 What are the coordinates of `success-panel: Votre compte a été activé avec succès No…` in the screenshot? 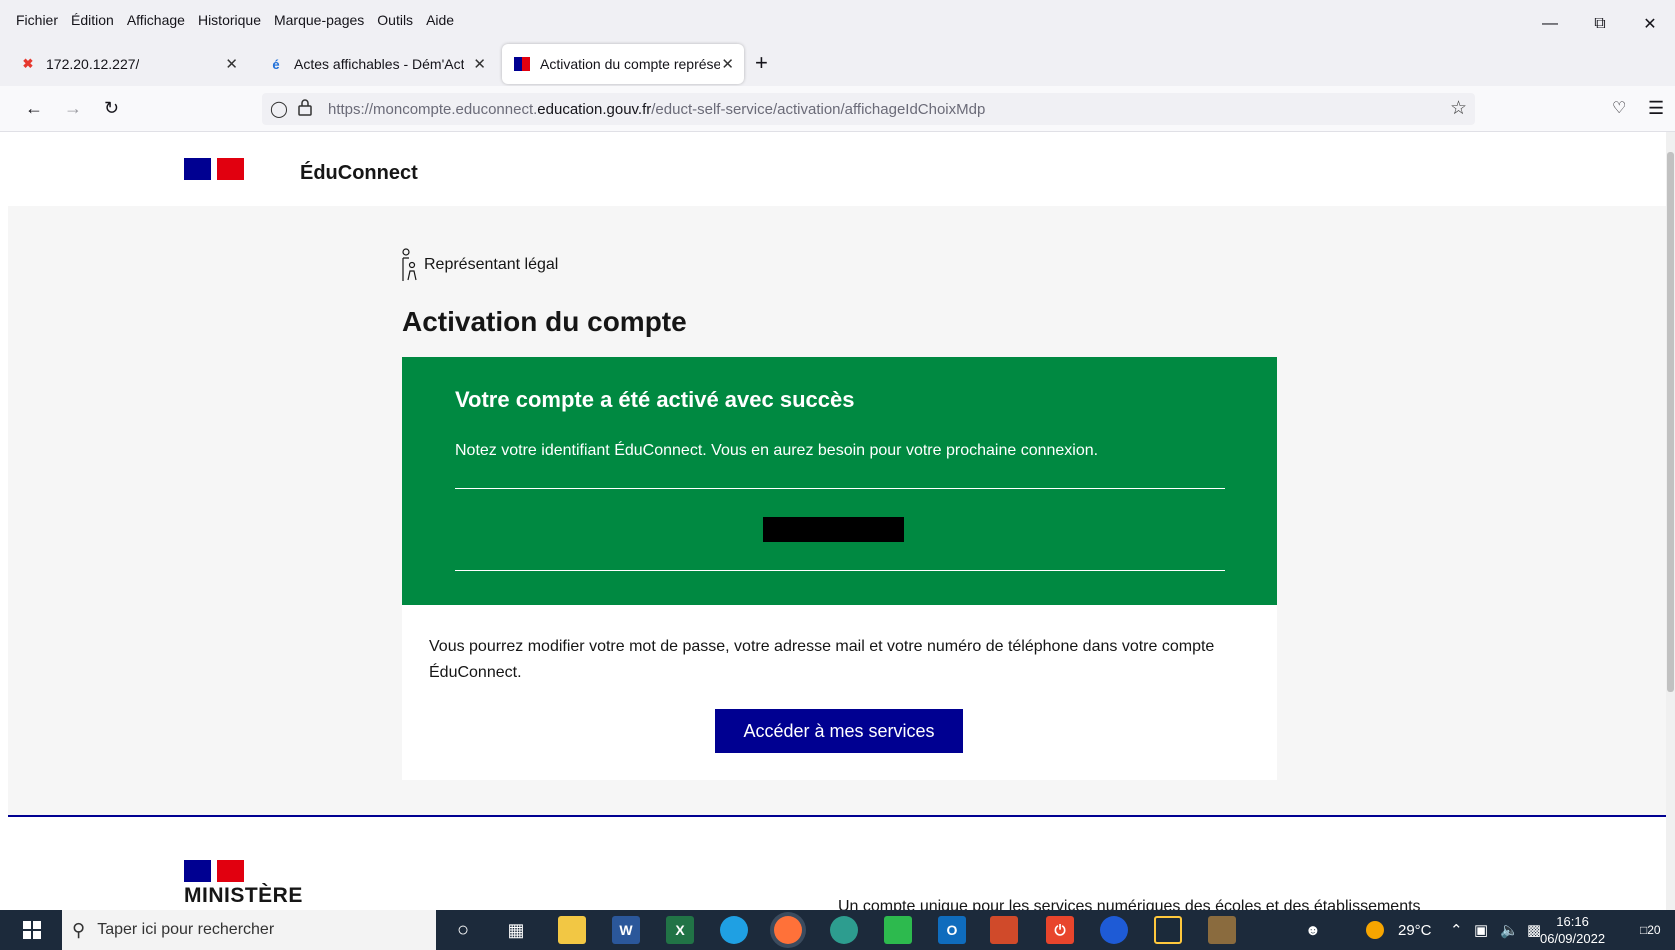 It's located at (839, 481).